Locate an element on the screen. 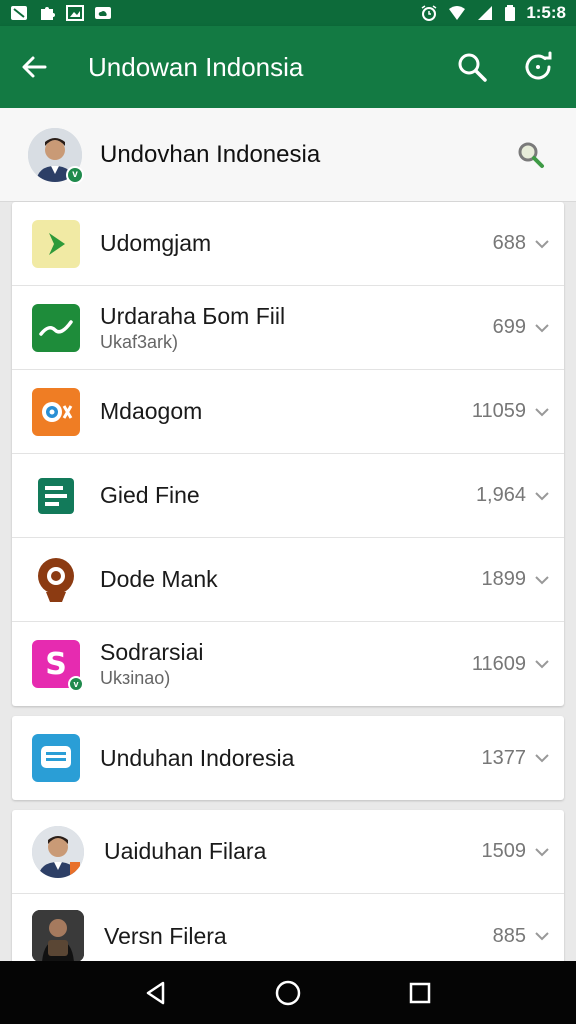 This screenshot has height=1024, width=576. cloud-icon is located at coordinates (103, 13).